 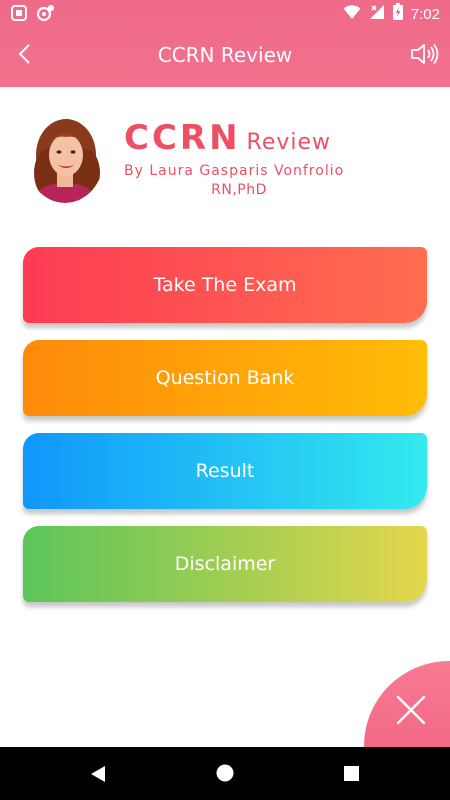 I want to click on brand-sub-text: Review, so click(x=289, y=142).